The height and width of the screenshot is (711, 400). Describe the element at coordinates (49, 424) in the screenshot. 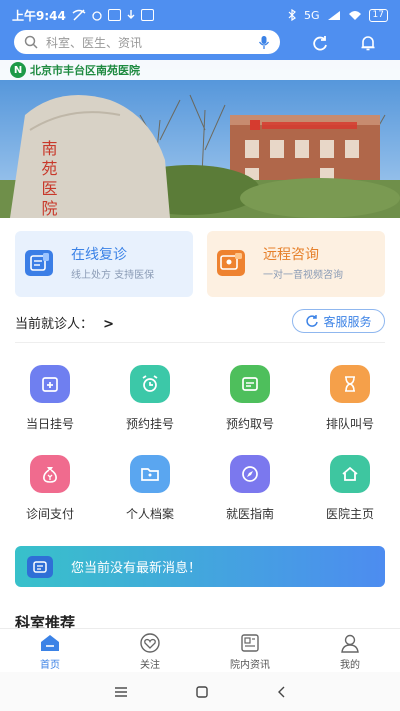

I see `grid-item-label: 当日挂号` at that location.